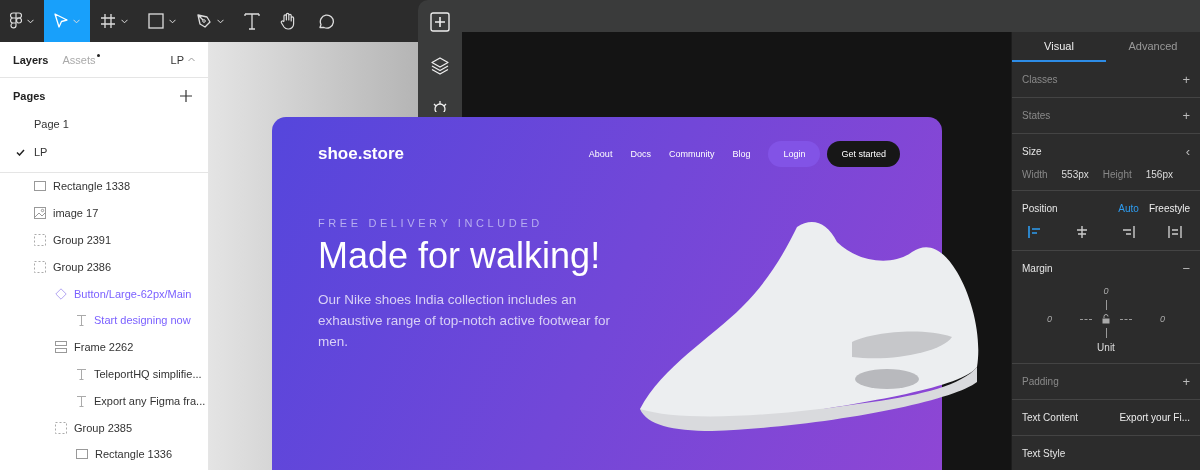 This screenshot has width=1200, height=470. Describe the element at coordinates (1035, 232) in the screenshot. I see `align-left-icon` at that location.